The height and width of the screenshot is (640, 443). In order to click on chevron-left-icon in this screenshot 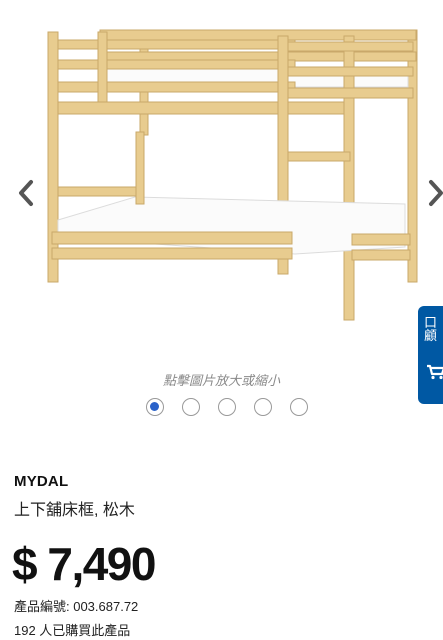, I will do `click(26, 193)`.